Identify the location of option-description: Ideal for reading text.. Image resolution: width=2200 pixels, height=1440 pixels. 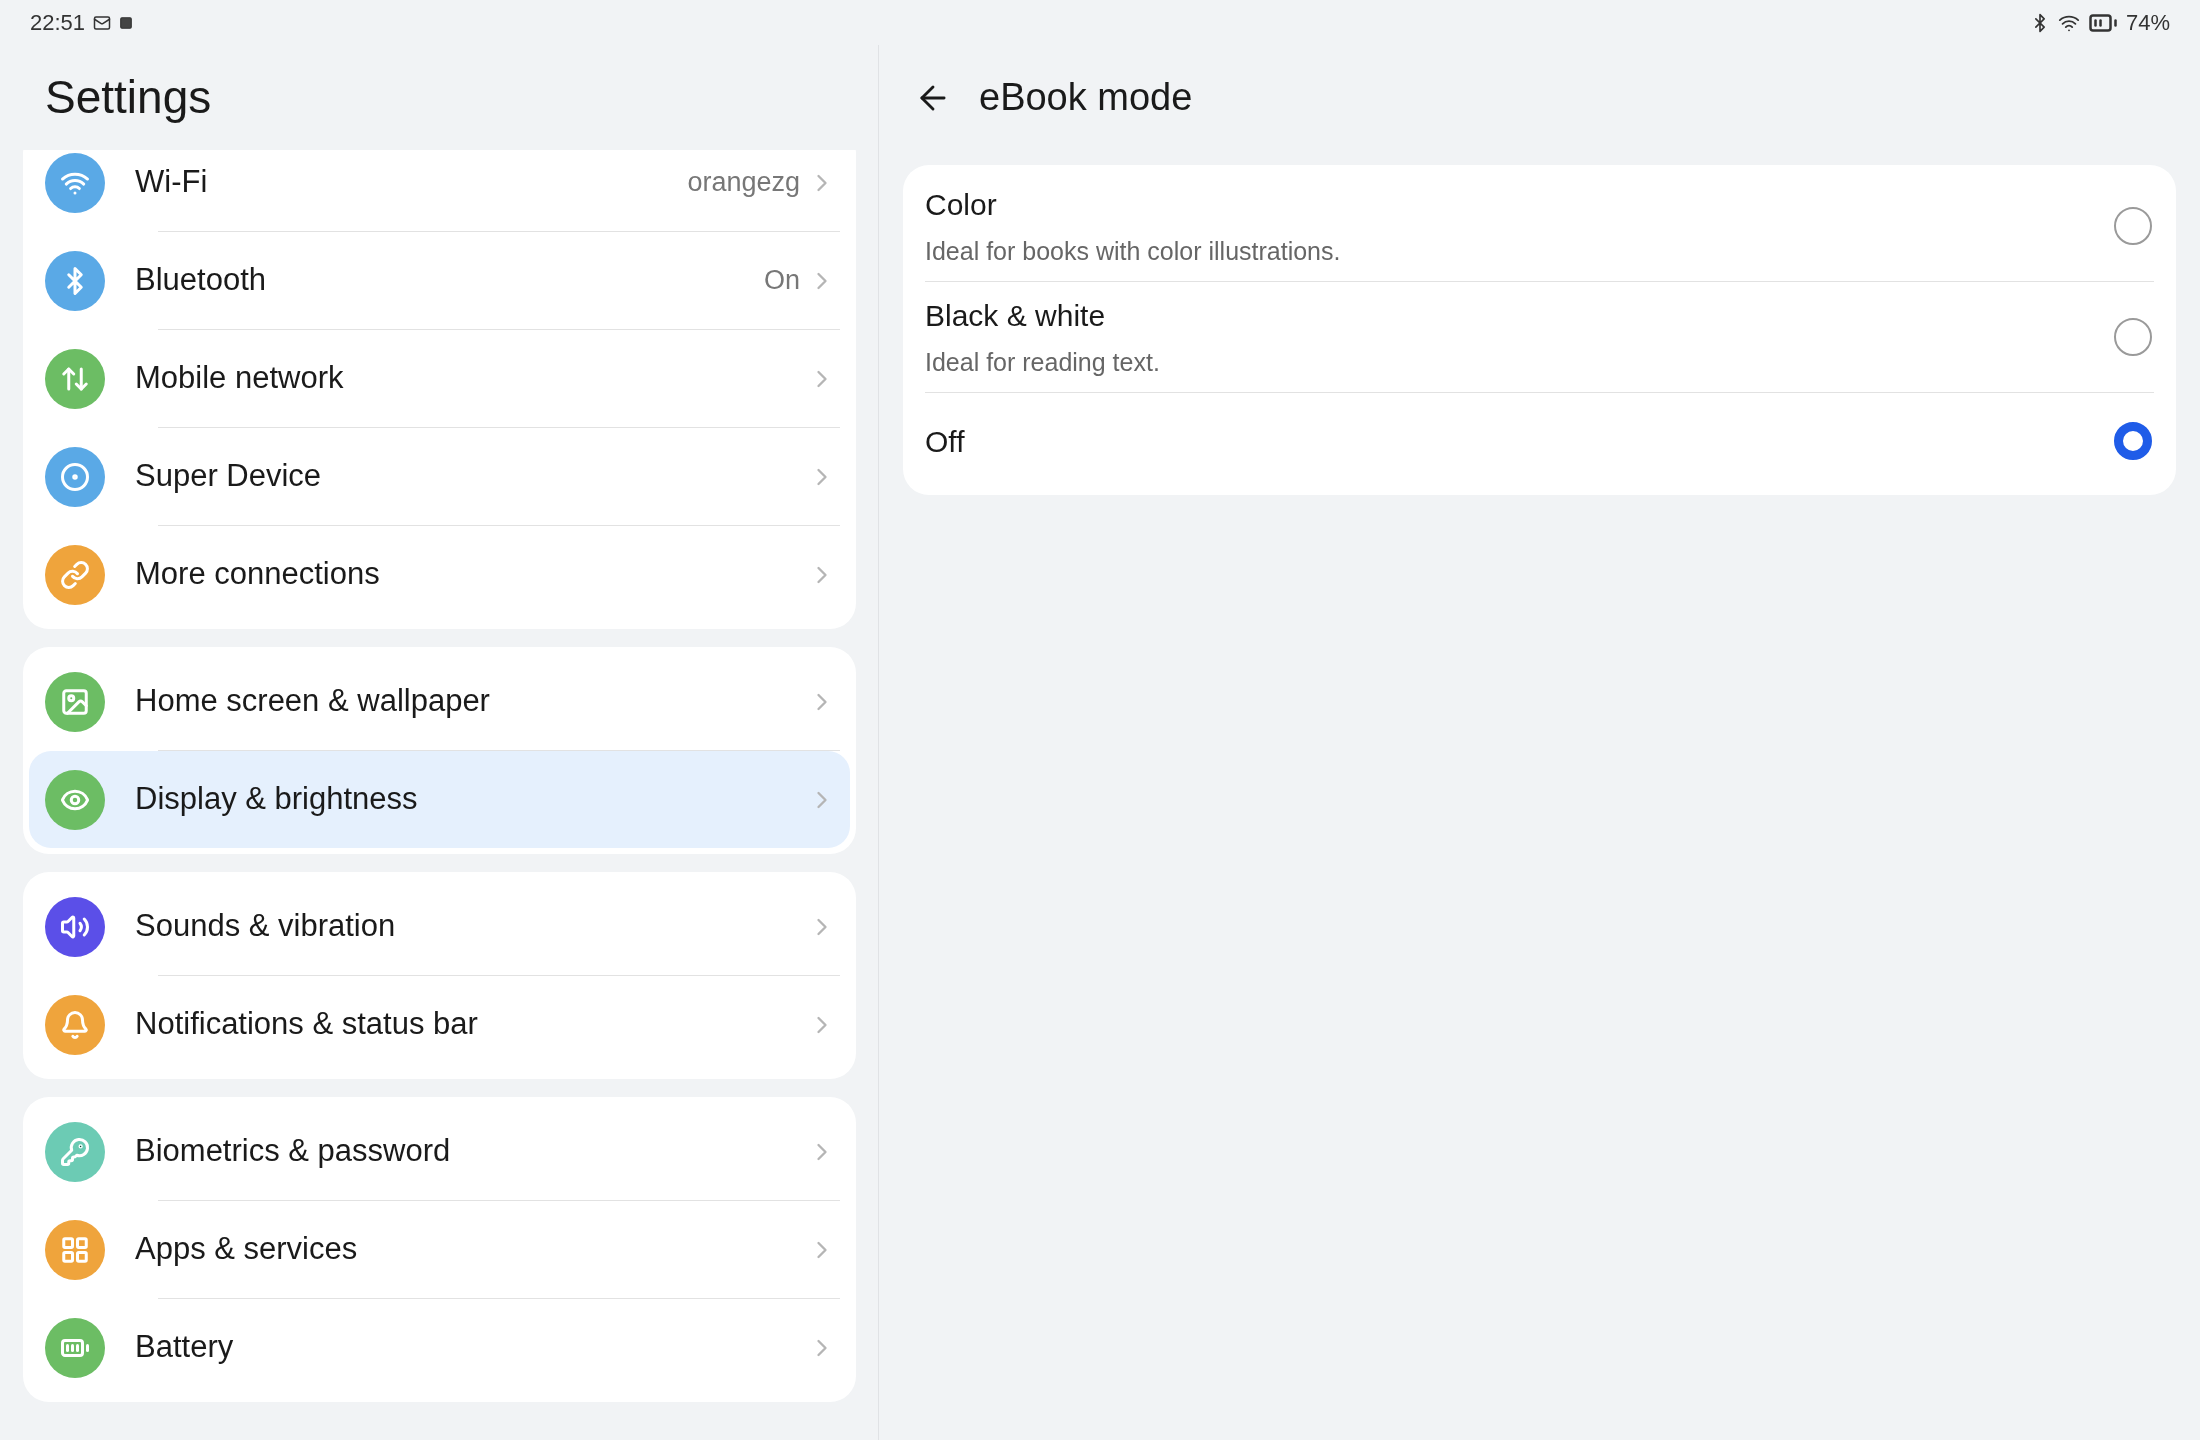
(1043, 362).